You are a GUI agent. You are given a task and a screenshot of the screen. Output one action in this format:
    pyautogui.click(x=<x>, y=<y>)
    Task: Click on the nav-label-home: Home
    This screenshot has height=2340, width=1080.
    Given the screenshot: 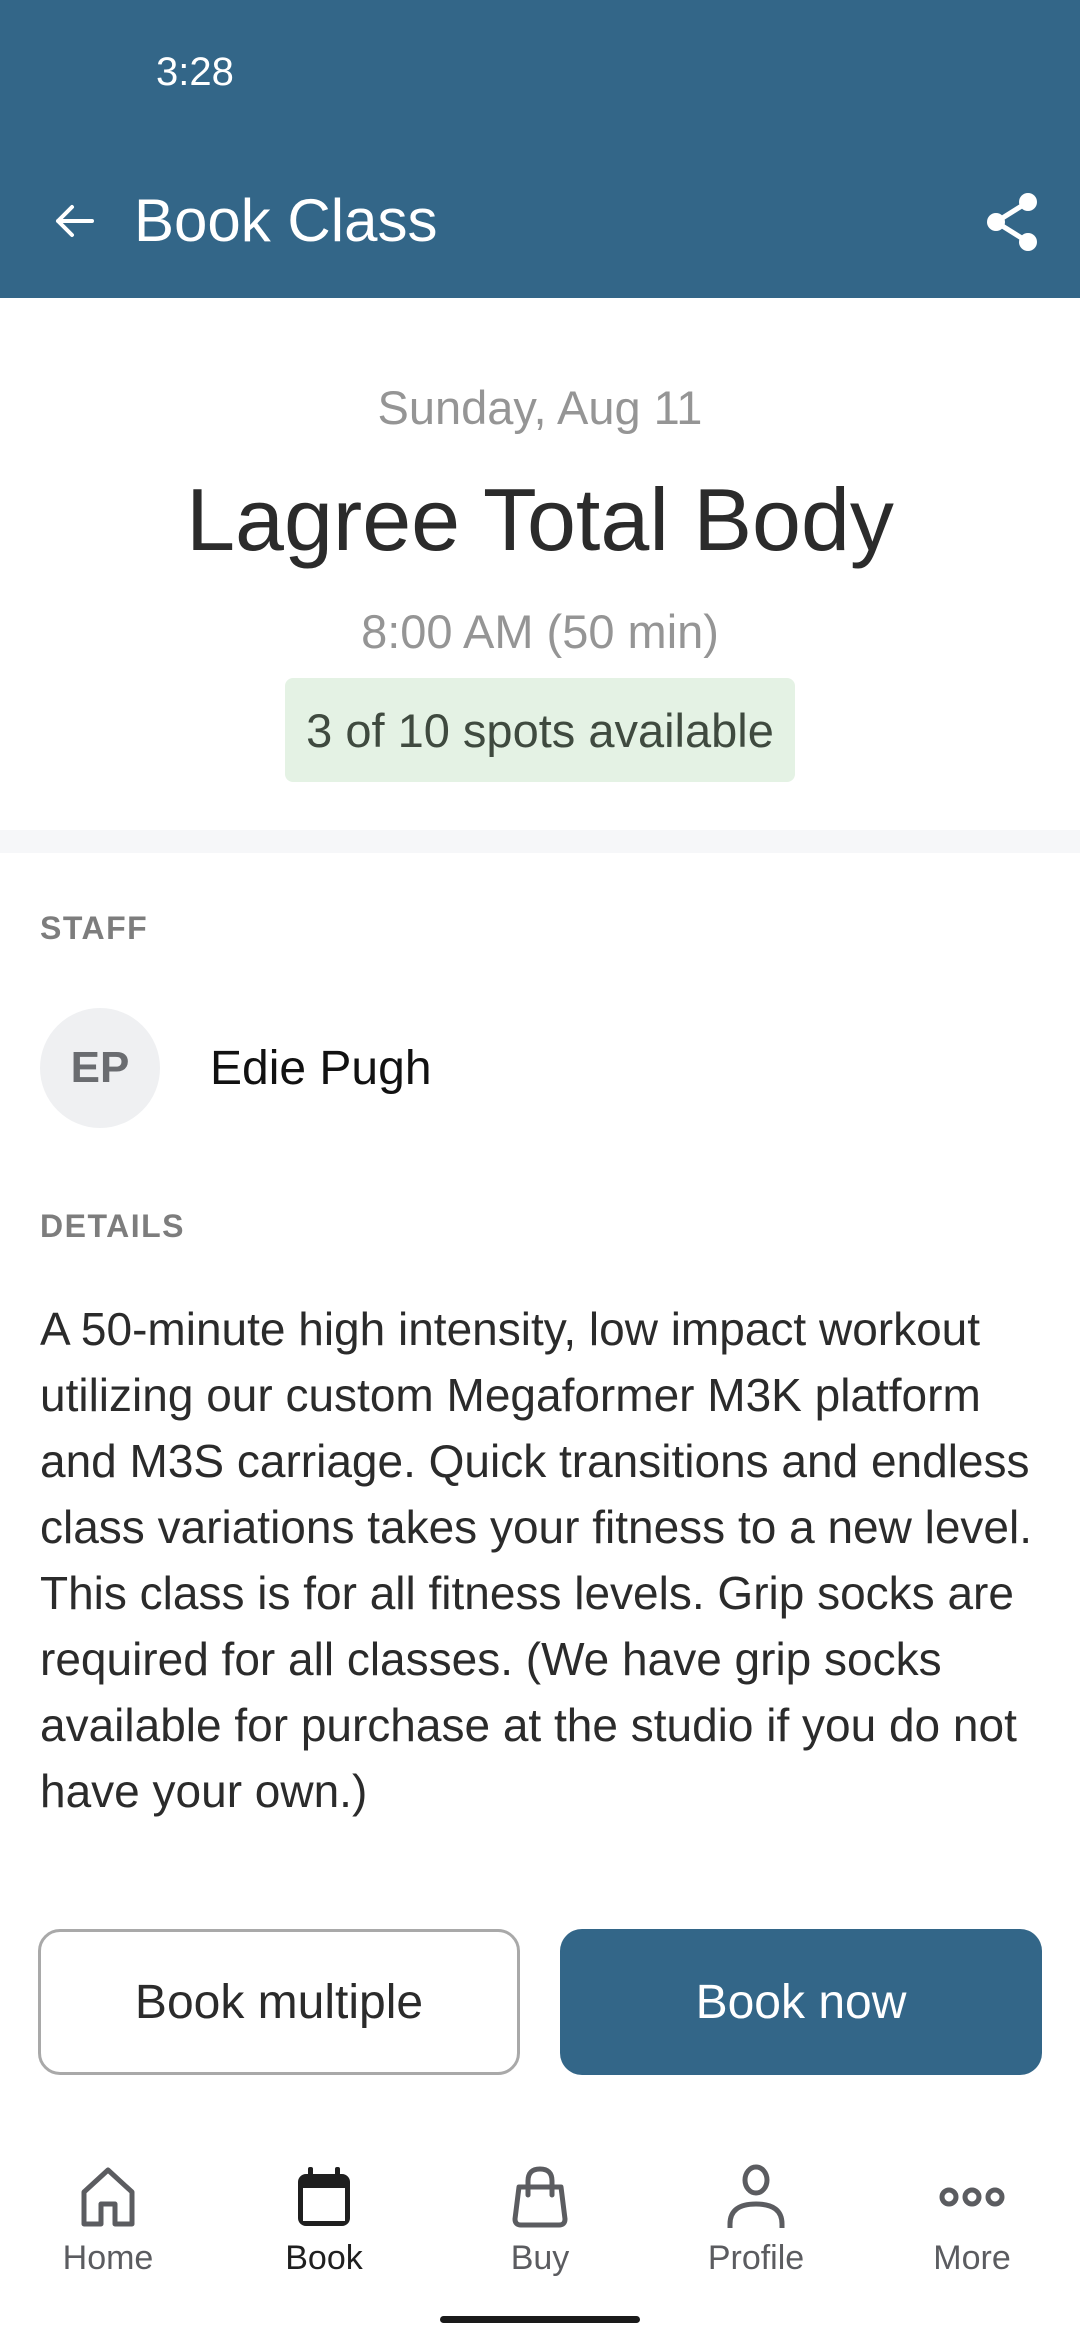 What is the action you would take?
    pyautogui.click(x=108, y=2258)
    